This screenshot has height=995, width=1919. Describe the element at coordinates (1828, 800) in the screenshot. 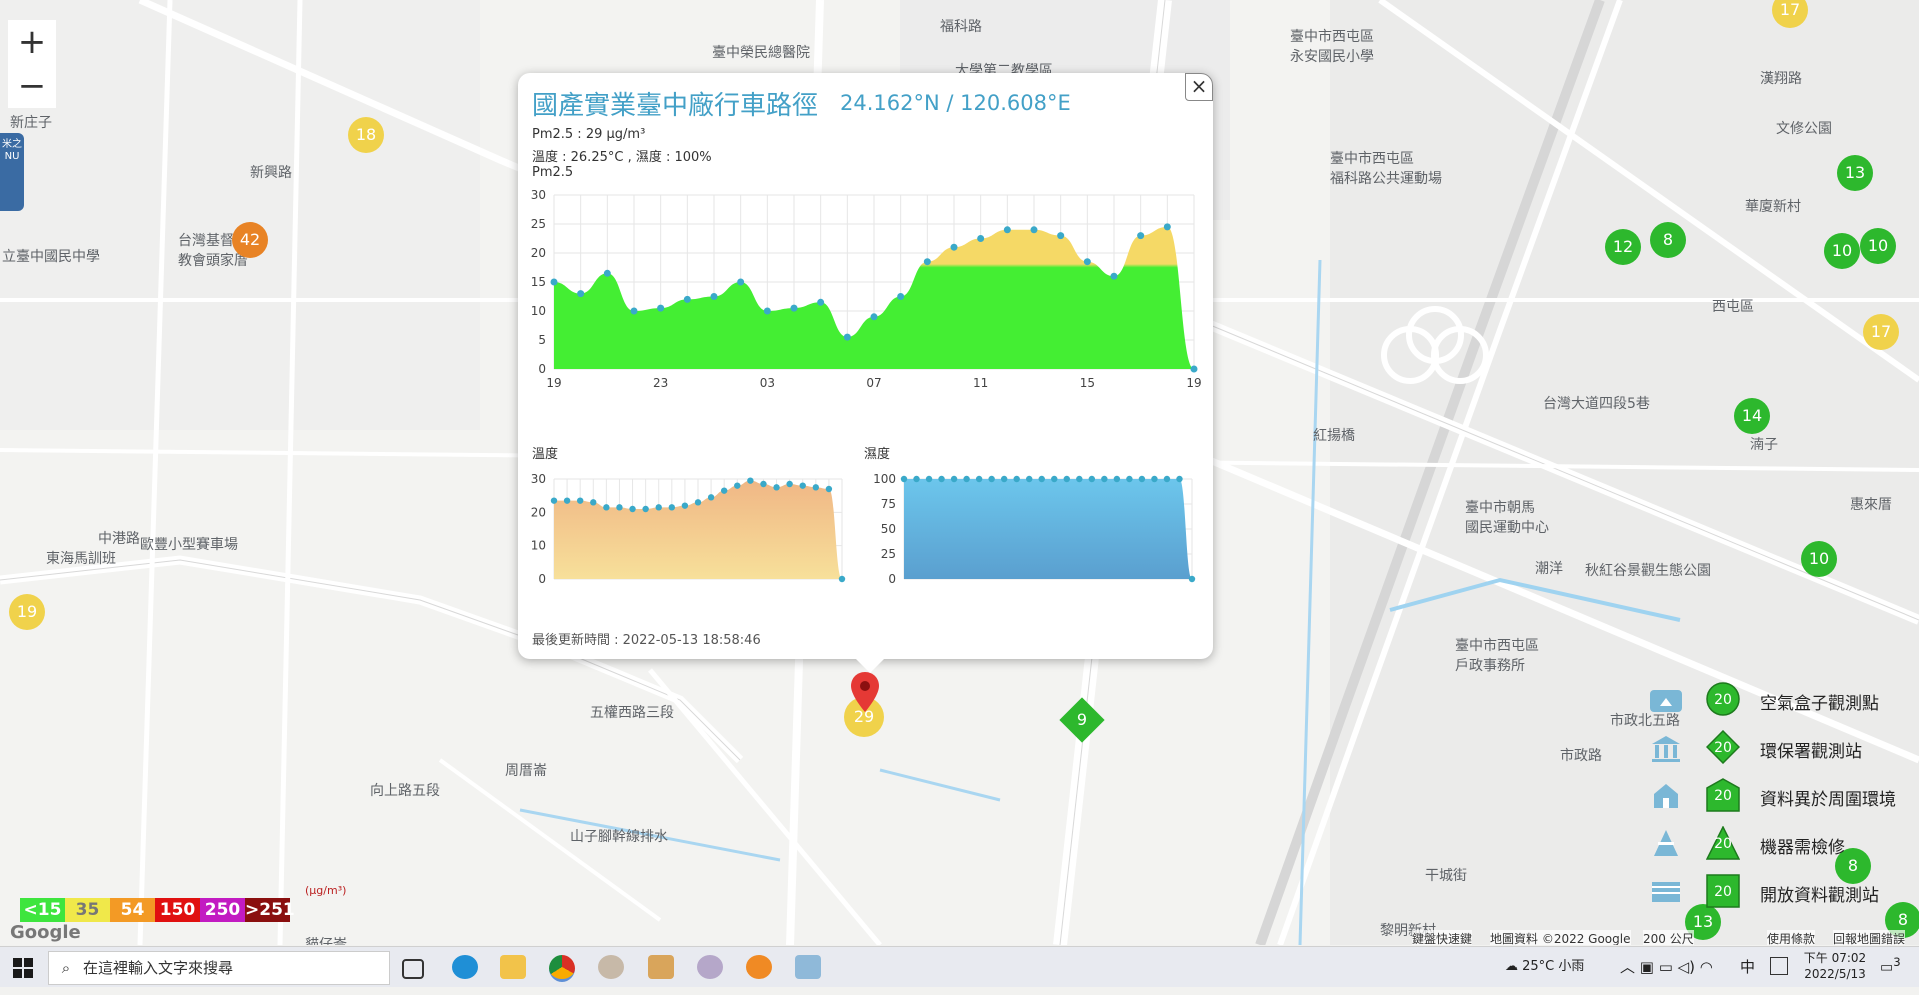

I see `legend-label: 資料異於周圍環境` at that location.